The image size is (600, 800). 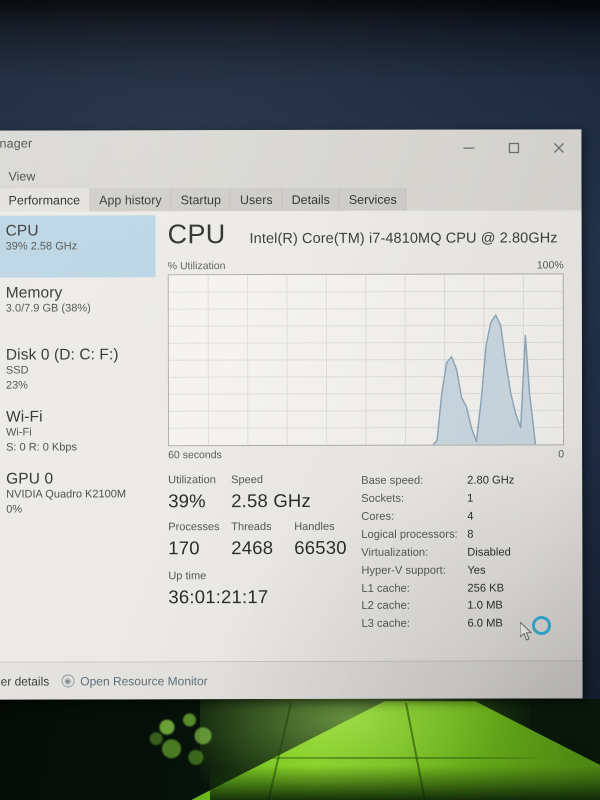 I want to click on stat-speed-label: Speed, so click(x=247, y=480).